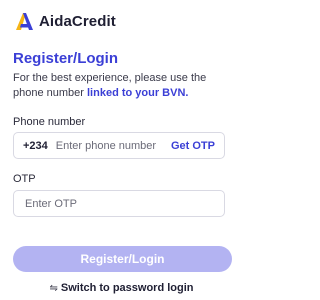  What do you see at coordinates (35, 145) in the screenshot?
I see `country-code-prefix: +234` at bounding box center [35, 145].